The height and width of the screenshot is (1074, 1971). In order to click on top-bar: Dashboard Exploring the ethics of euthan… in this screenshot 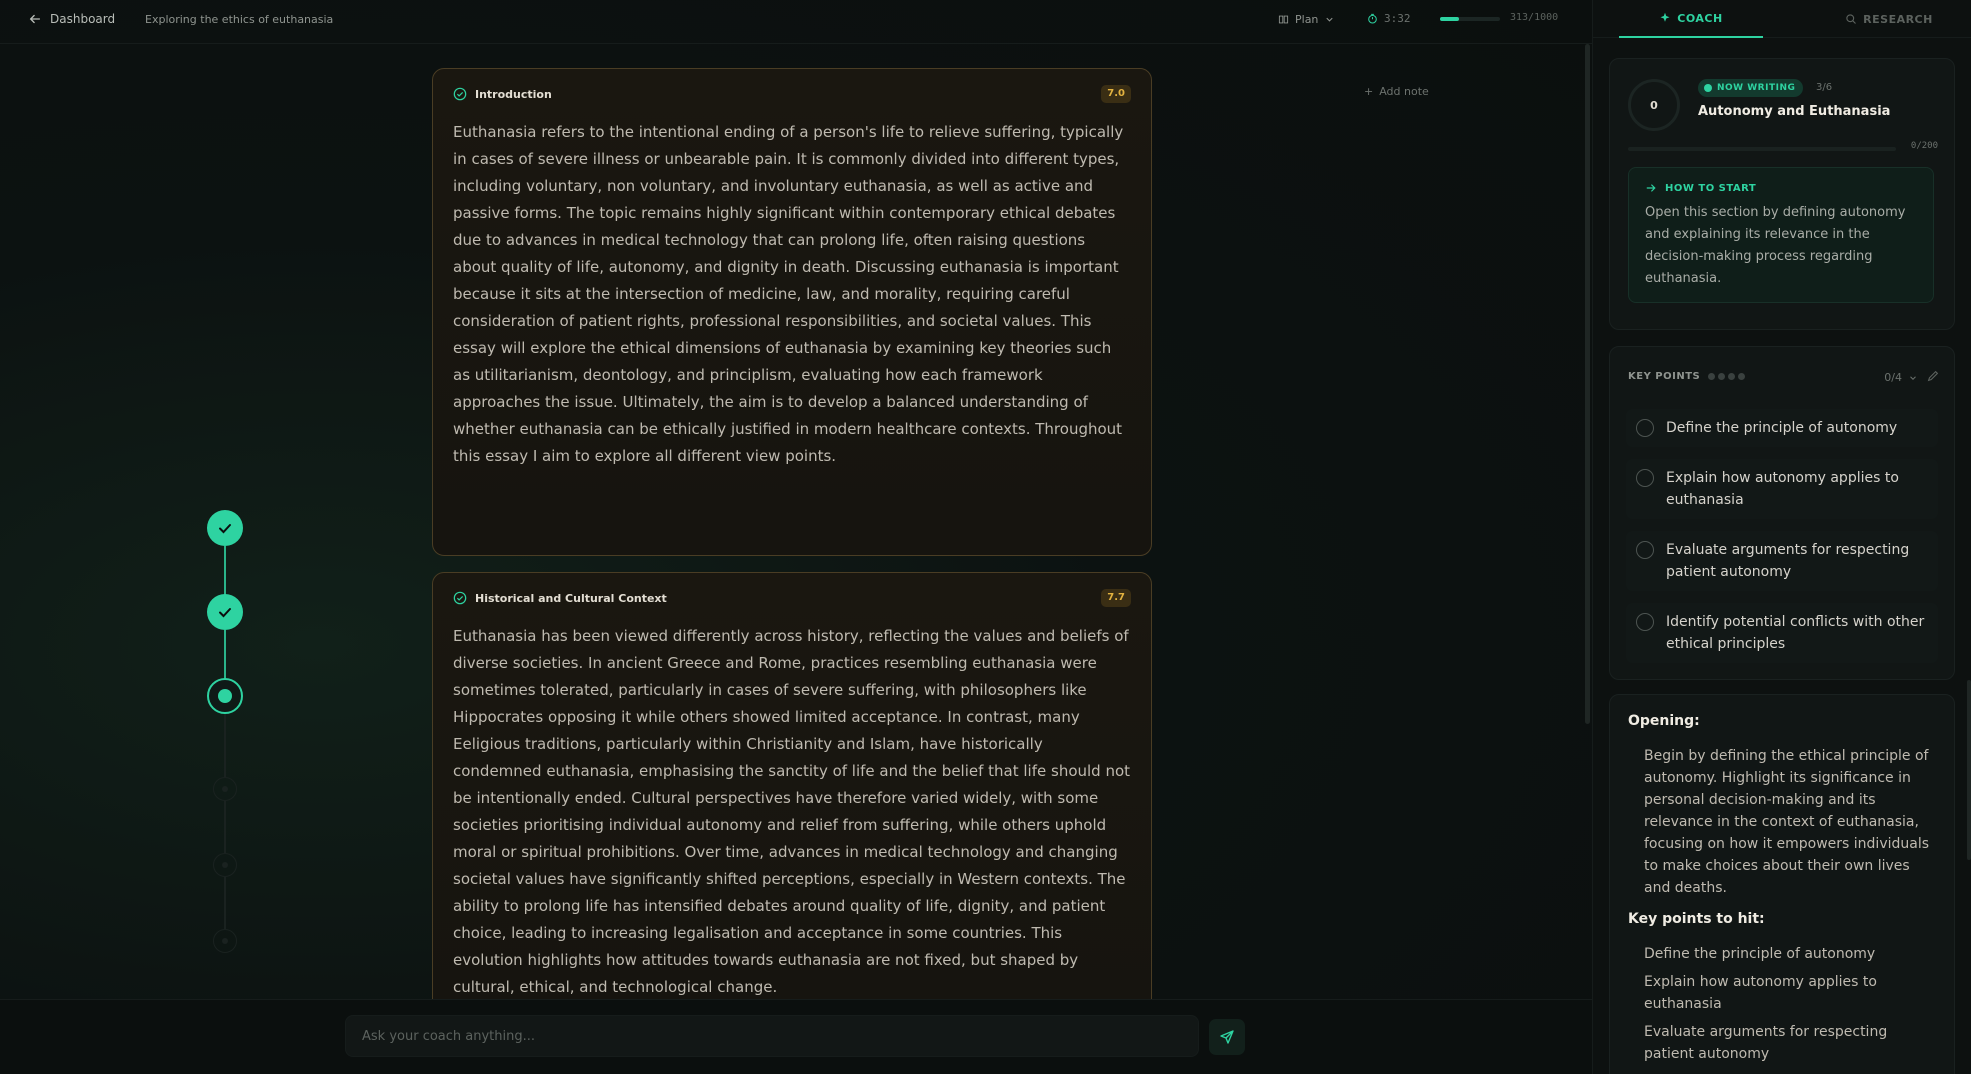, I will do `click(796, 22)`.